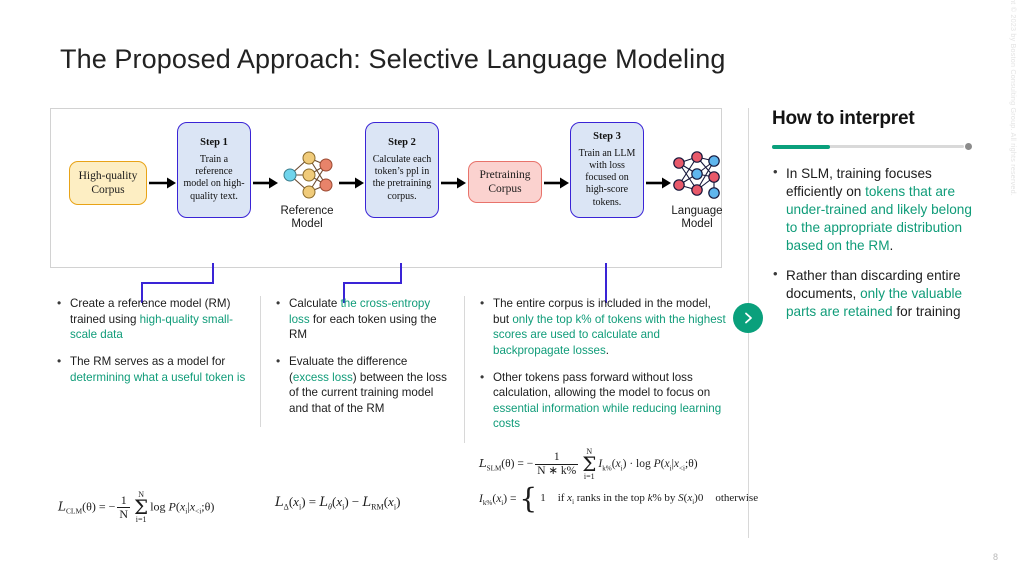 This screenshot has width=1024, height=576. What do you see at coordinates (136, 507) in the screenshot?
I see `formula-clm-loss: LCLM(θ) = −1 N N Σi=1 log P(xi|x<i;θ)` at bounding box center [136, 507].